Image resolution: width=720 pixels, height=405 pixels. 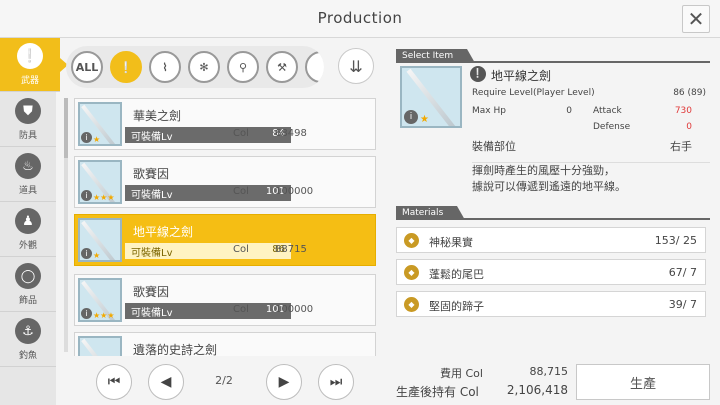 I want to click on maxhp-label: Max Hp, so click(x=489, y=111).